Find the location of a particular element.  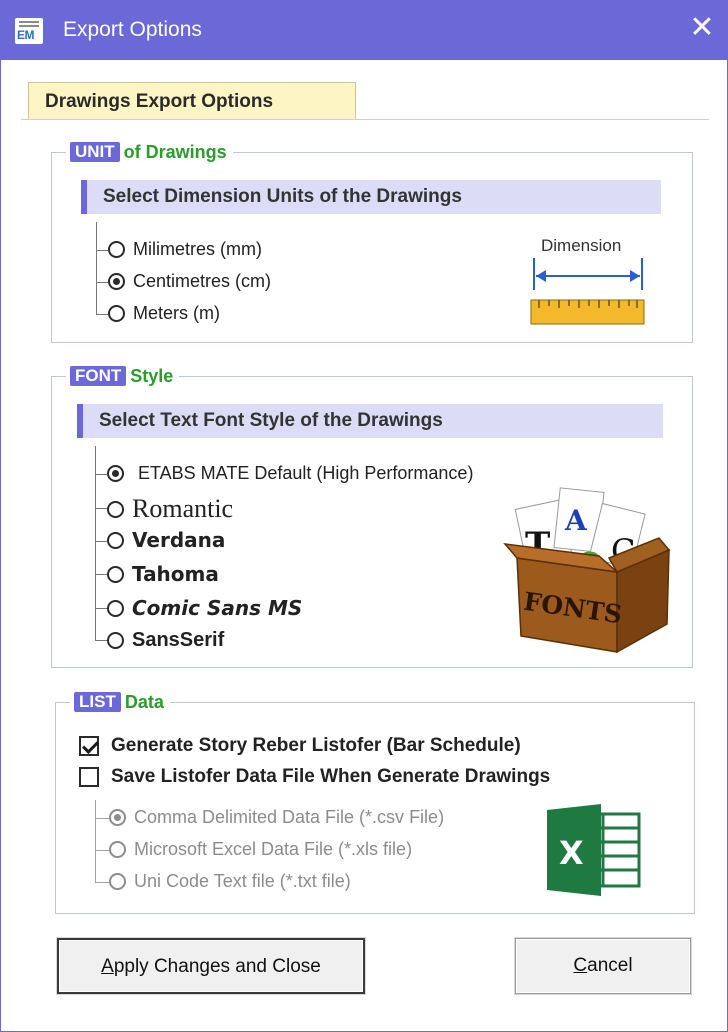

radio-font-comic-sans: Comic Sans MS is located at coordinates (204, 608).